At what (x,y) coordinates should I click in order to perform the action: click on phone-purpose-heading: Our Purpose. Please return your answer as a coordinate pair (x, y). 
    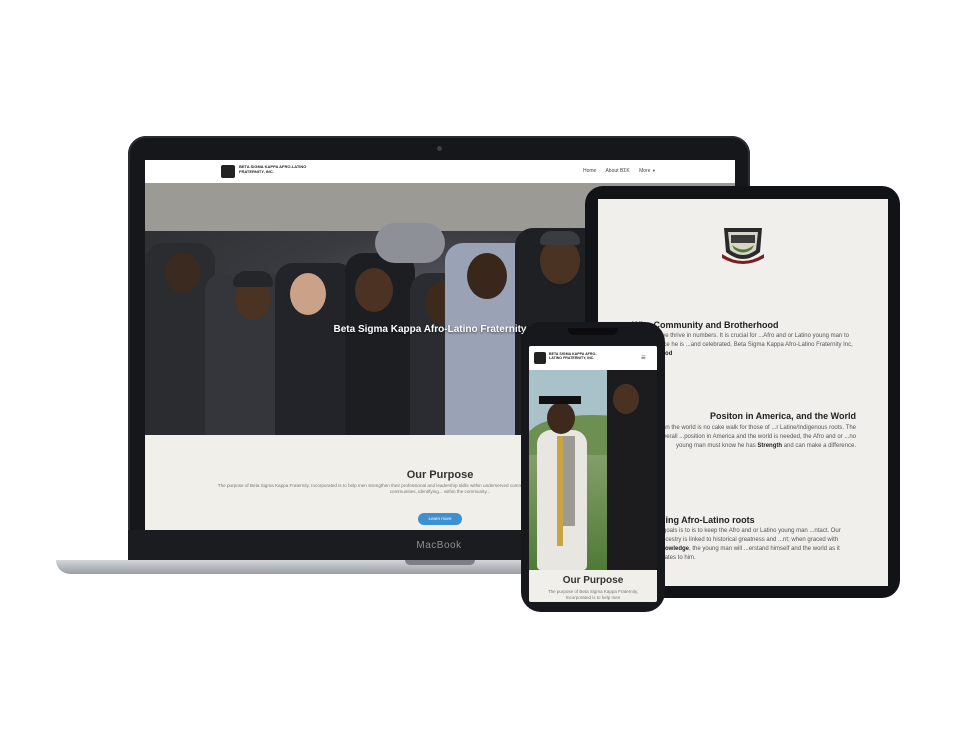
    Looking at the image, I should click on (593, 580).